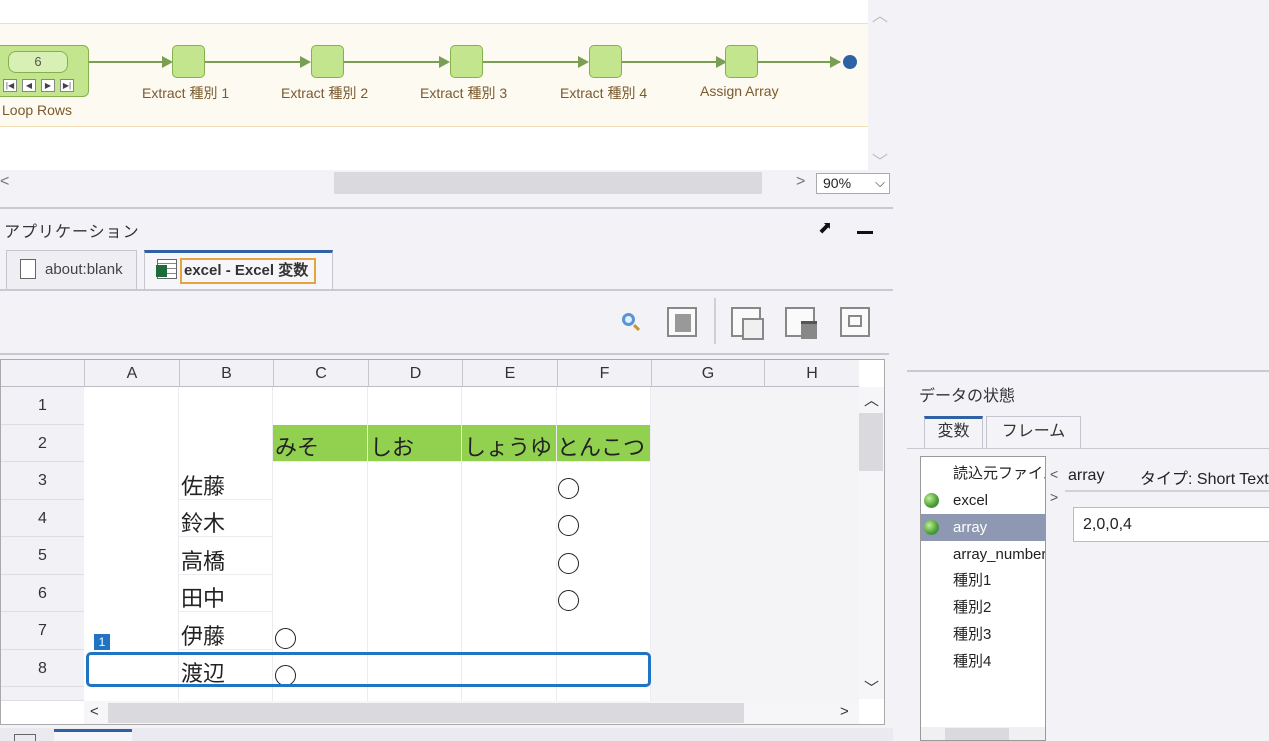 Image resolution: width=1269 pixels, height=741 pixels. I want to click on zoom-fit-icon, so click(855, 322).